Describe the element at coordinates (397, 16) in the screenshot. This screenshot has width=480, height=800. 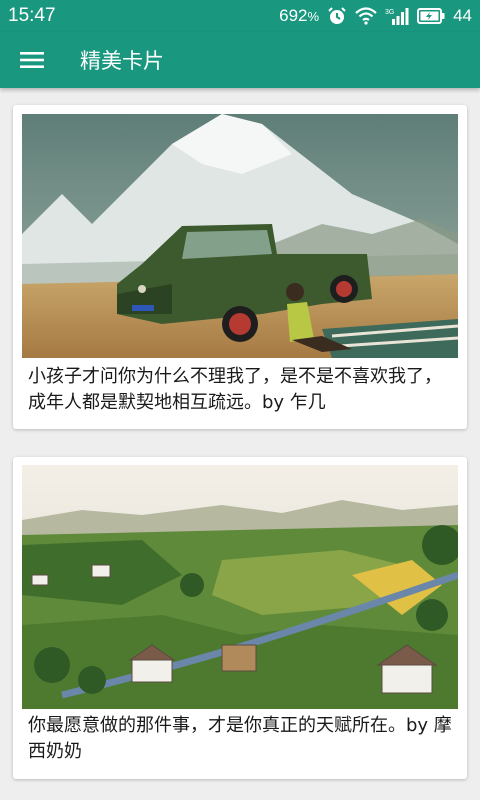
I see `signal-icon: 3G` at that location.